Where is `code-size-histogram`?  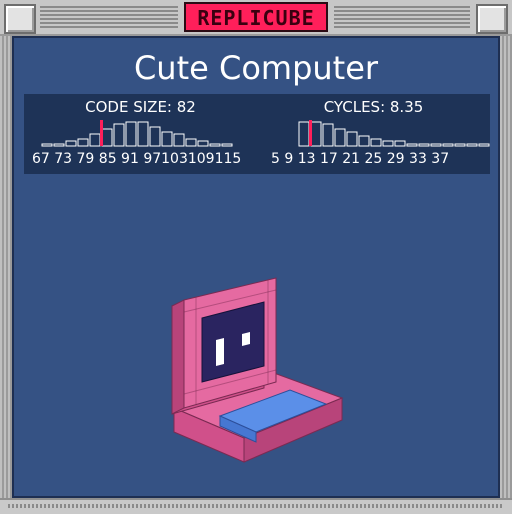
code-size-histogram is located at coordinates (140, 133).